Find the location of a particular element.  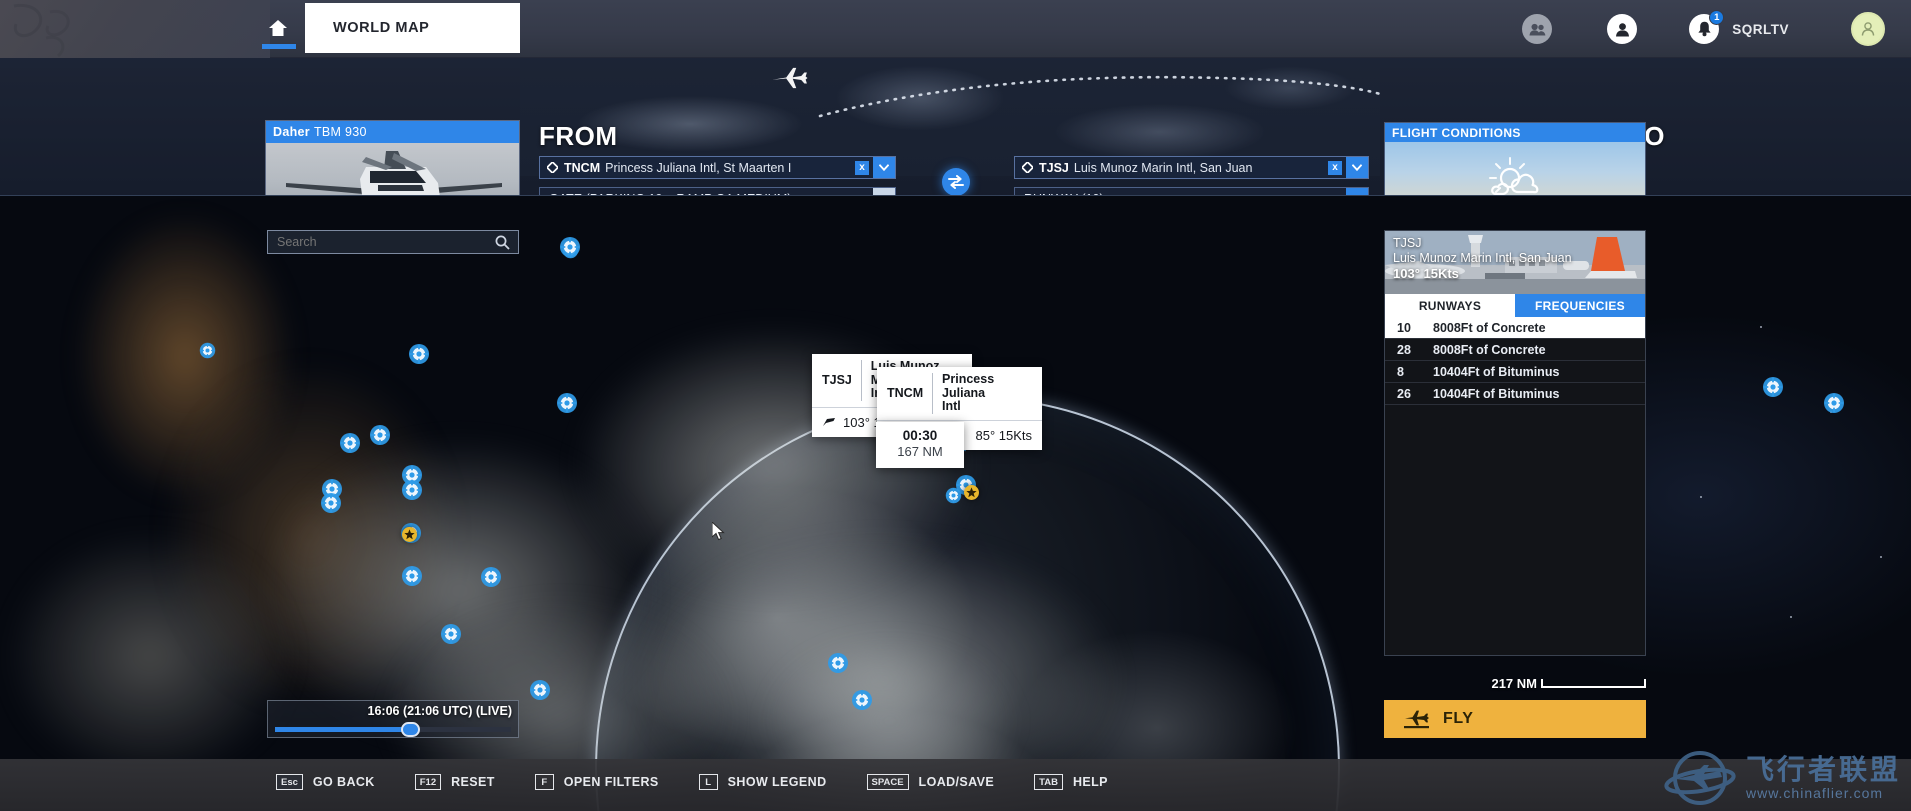

search-input is located at coordinates (381, 242).